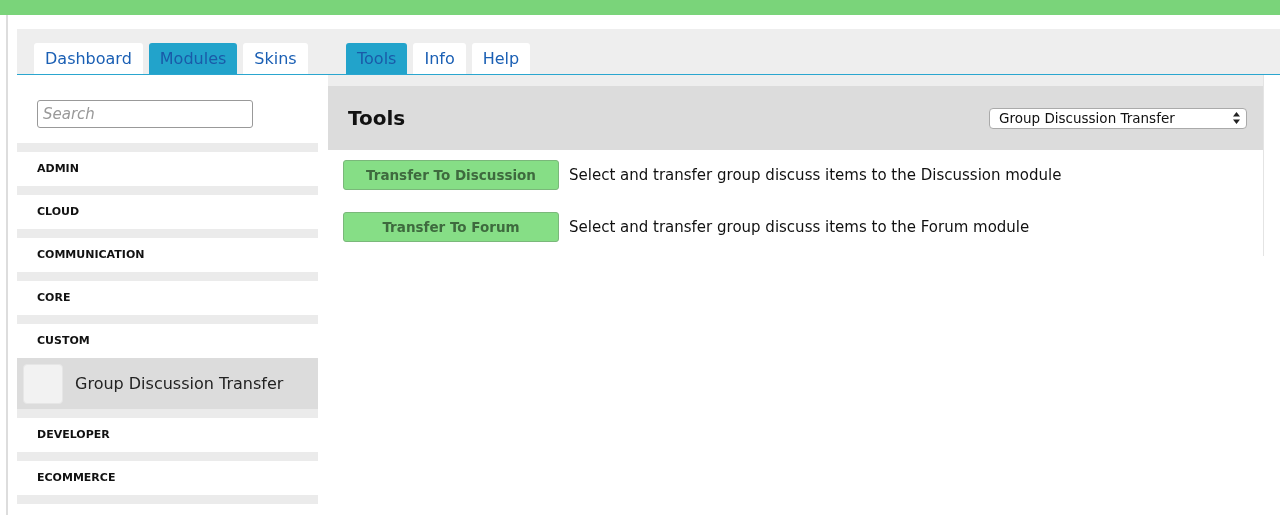  What do you see at coordinates (179, 383) in the screenshot?
I see `module-name: Group Discussion Transfer` at bounding box center [179, 383].